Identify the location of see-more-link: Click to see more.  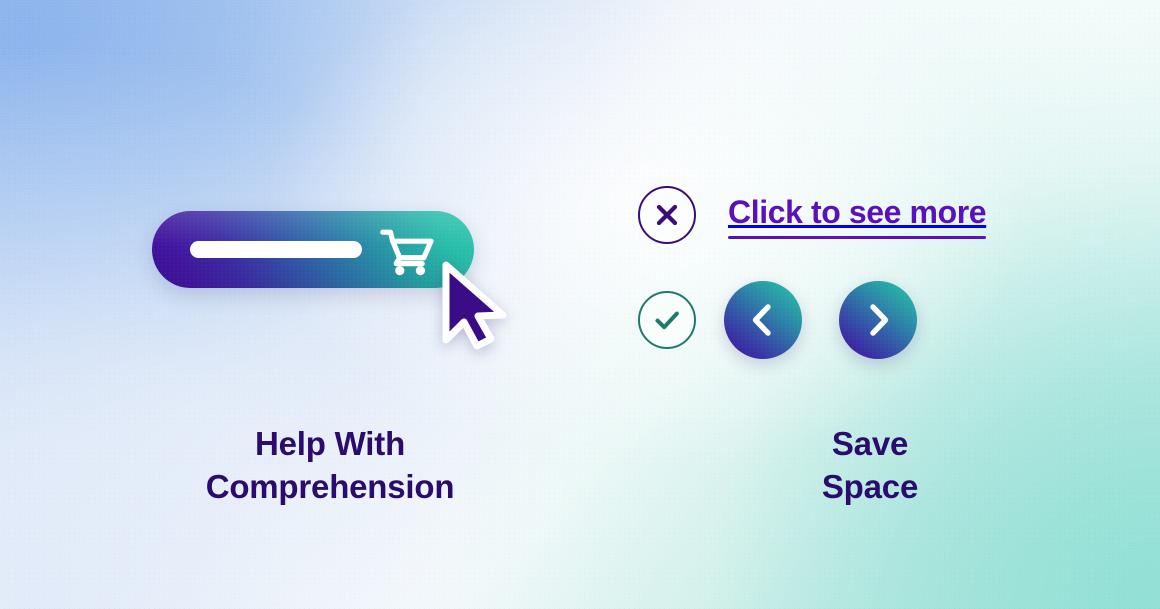
(857, 216).